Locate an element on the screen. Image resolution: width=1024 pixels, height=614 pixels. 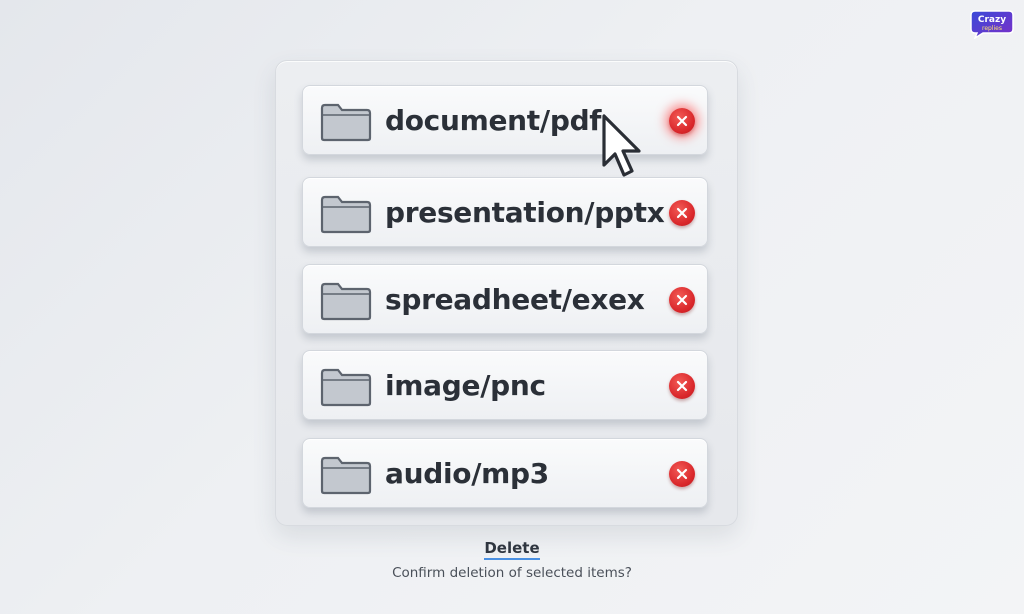
delete-button: Delete is located at coordinates (512, 549).